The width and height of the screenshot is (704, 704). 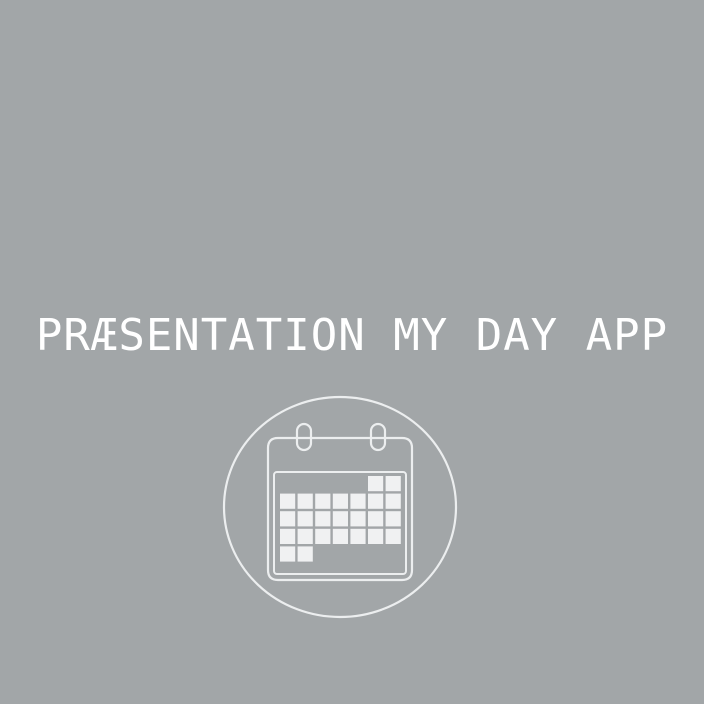 What do you see at coordinates (352, 335) in the screenshot?
I see `page-title: PRÆSENTATION MY DAY APP` at bounding box center [352, 335].